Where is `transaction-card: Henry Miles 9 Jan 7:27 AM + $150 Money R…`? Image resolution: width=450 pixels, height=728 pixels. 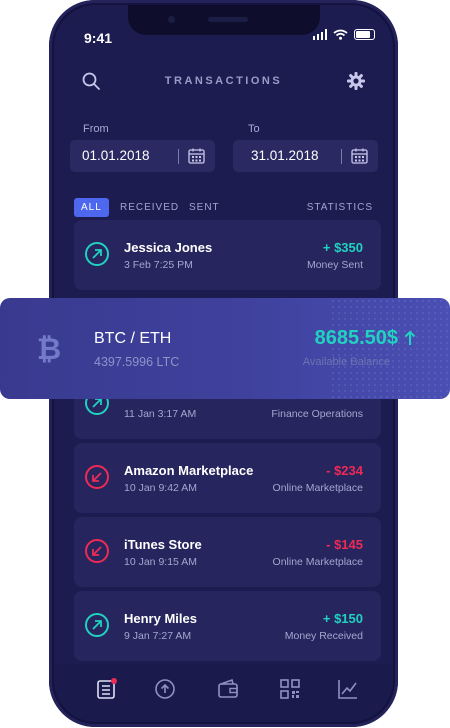 transaction-card: Henry Miles 9 Jan 7:27 AM + $150 Money R… is located at coordinates (227, 626).